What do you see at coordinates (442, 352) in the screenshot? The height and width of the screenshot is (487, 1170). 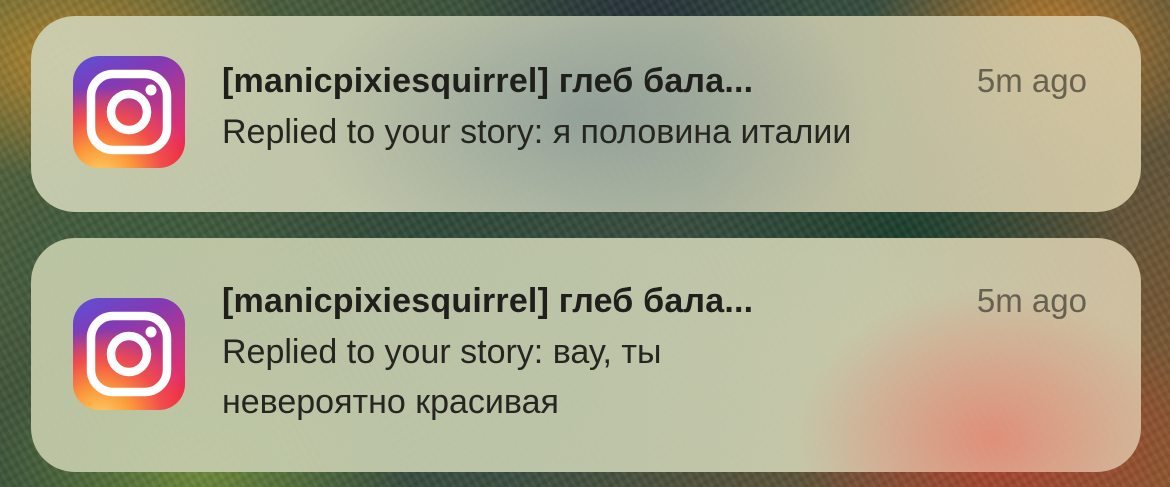 I see `notification-message-line: Replied to your story: вау, ты` at bounding box center [442, 352].